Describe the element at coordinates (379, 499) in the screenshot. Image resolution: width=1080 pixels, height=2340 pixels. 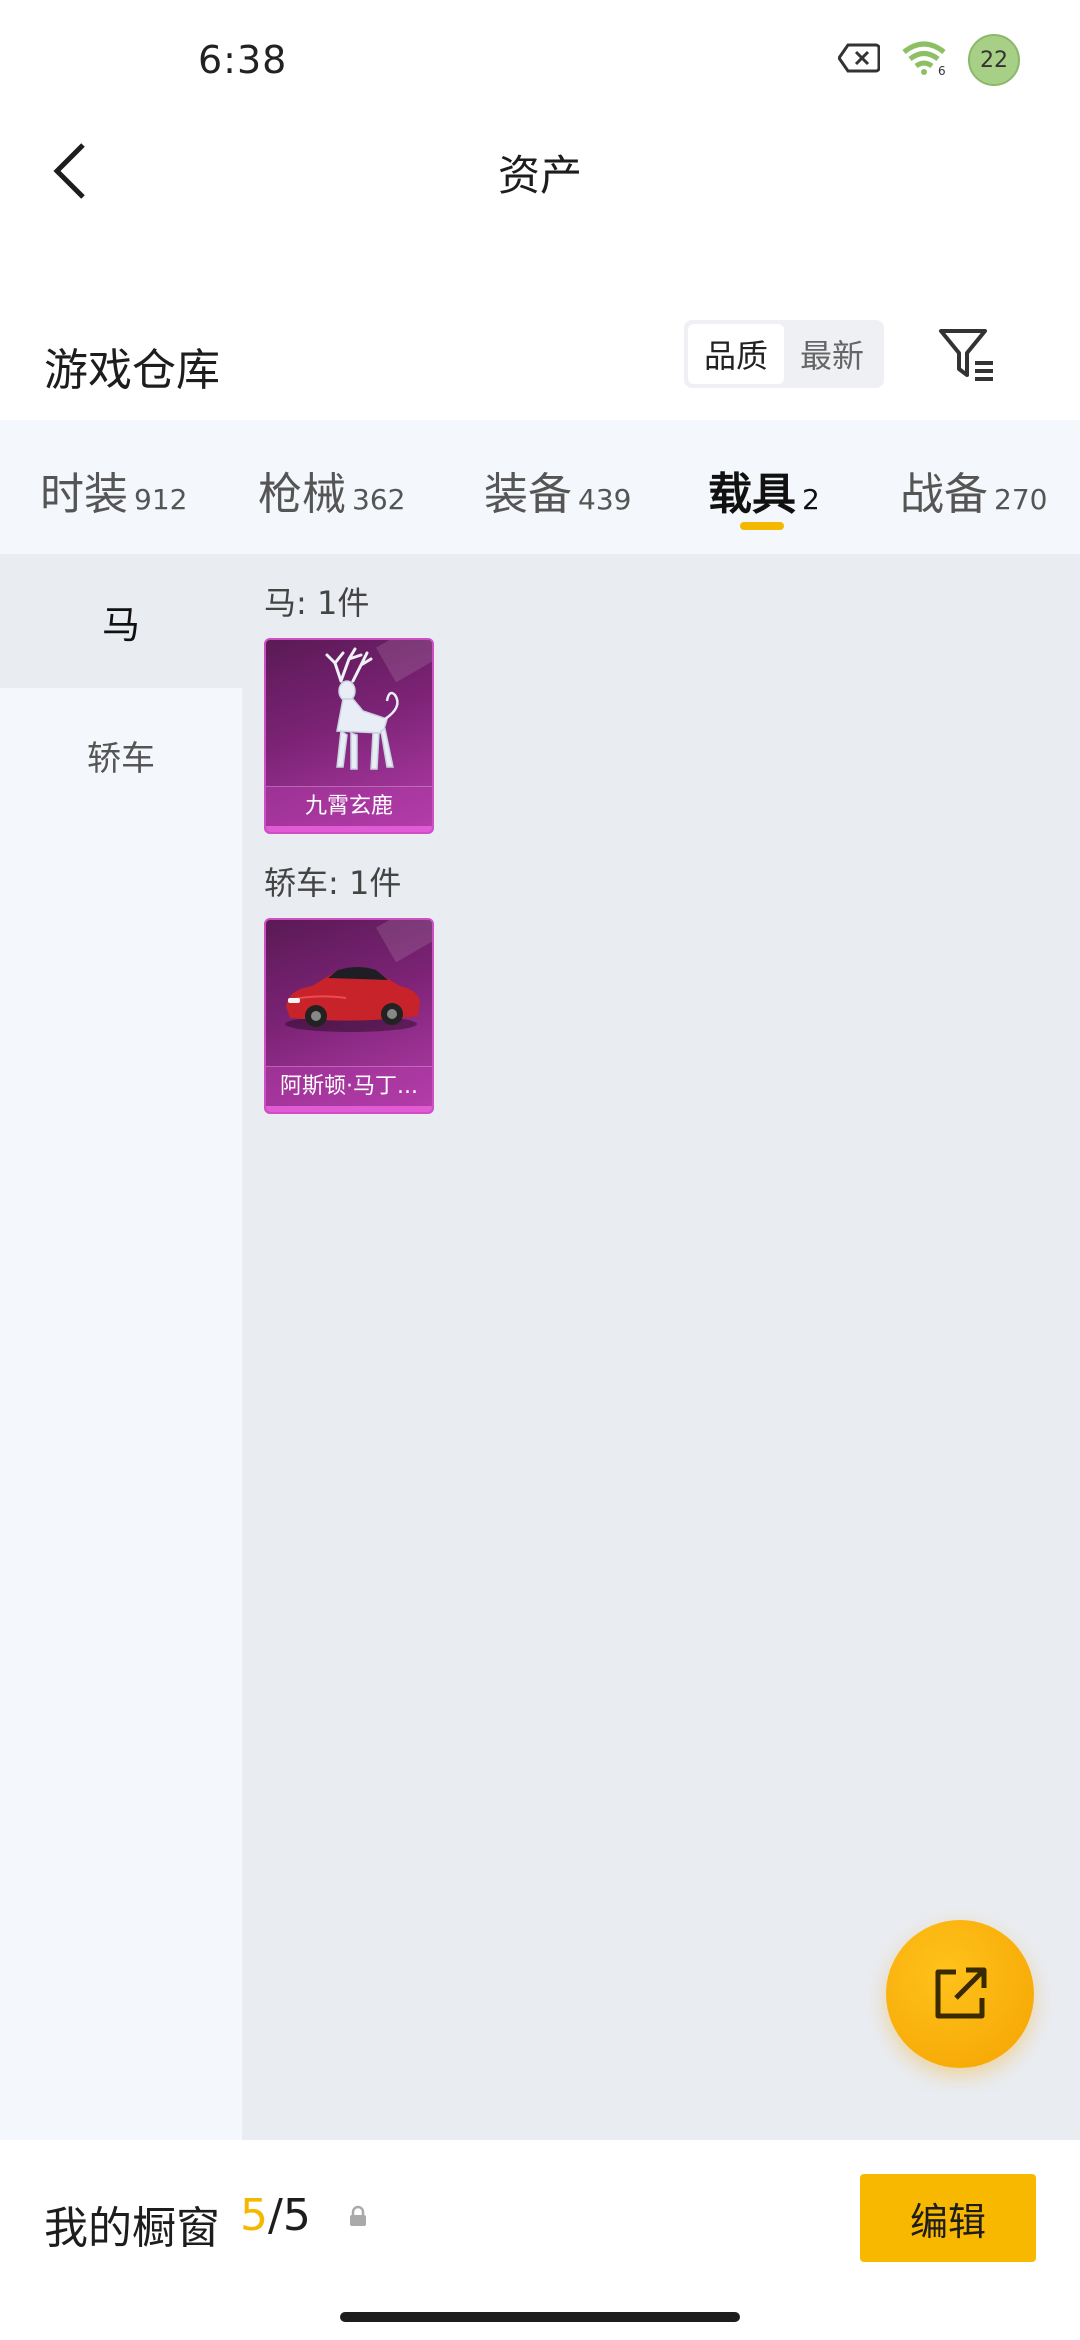
I see `tab-count: 362` at that location.